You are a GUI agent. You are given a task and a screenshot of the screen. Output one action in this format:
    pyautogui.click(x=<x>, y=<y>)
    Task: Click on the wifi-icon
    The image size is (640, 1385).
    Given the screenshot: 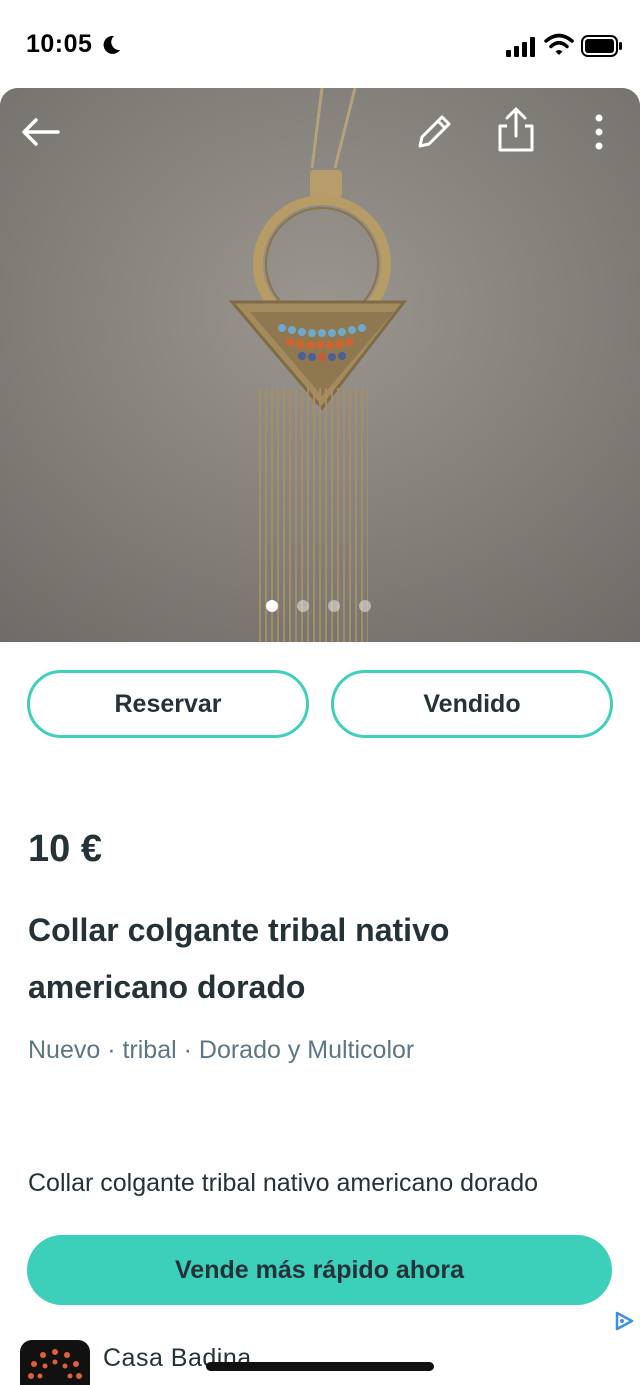 What is the action you would take?
    pyautogui.click(x=559, y=44)
    